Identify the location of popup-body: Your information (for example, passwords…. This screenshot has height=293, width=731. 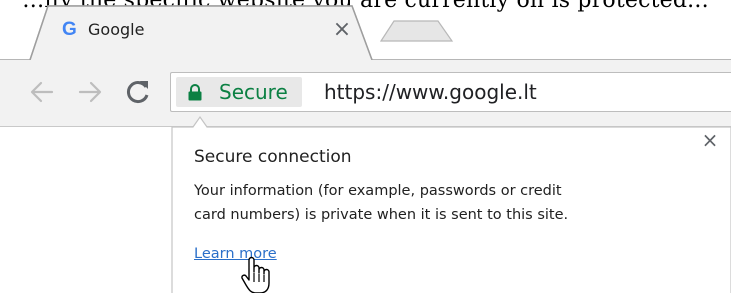
(454, 203).